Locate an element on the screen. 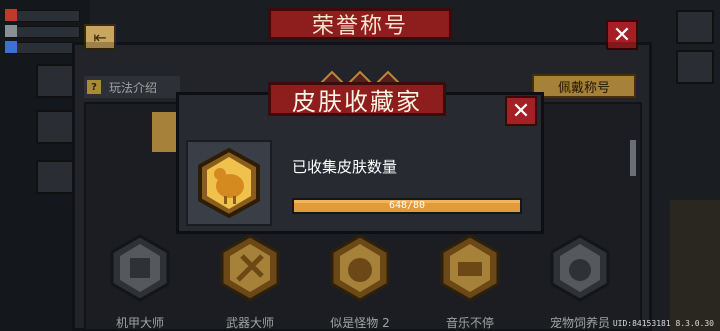  armor-bar is located at coordinates (42, 31).